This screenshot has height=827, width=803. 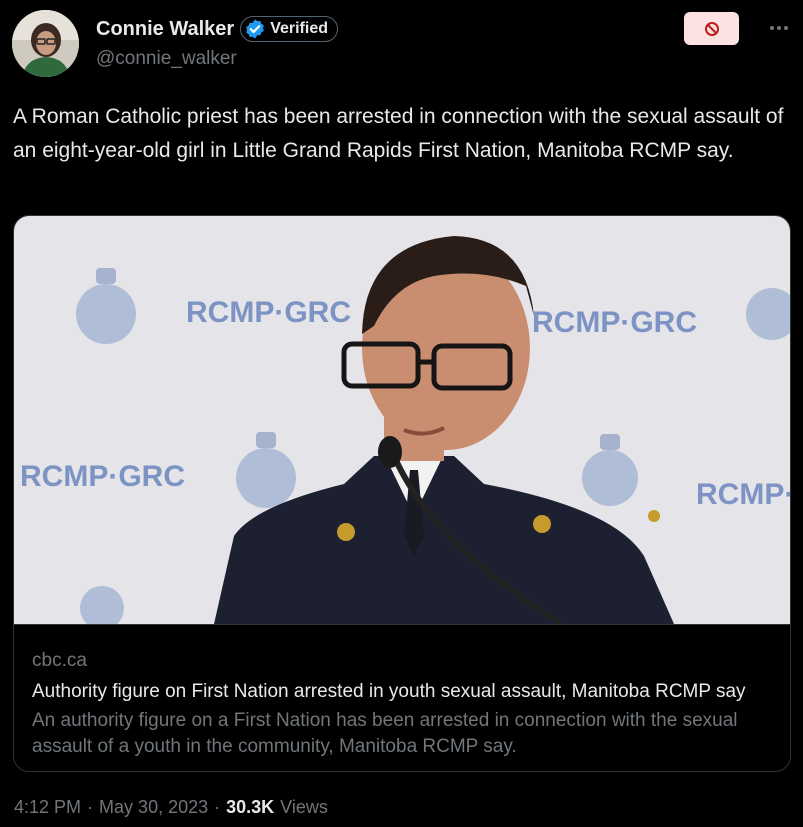 I want to click on backdrop-text-1: RCMP·GRC, so click(x=268, y=312).